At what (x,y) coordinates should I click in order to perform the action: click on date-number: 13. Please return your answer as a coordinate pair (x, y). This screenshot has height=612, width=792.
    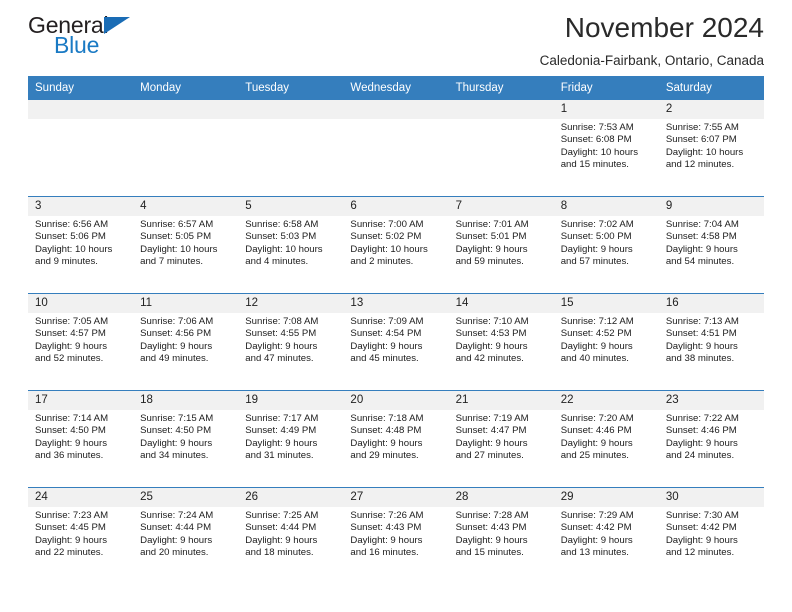
    Looking at the image, I should click on (396, 303).